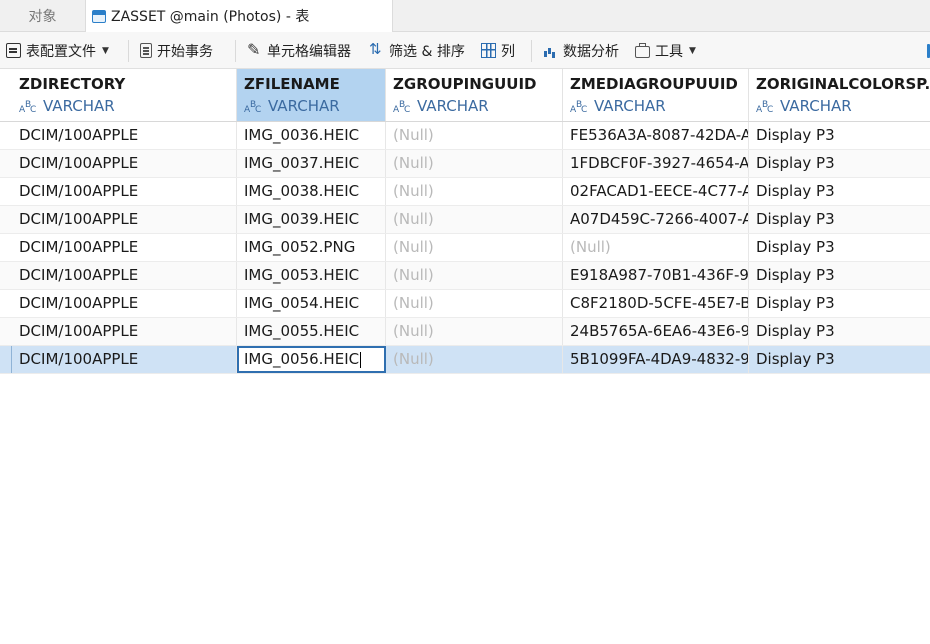  Describe the element at coordinates (474, 95) in the screenshot. I see `column-header-zgroupinguuid: ZGROUPINGUUID ABC VARCHAR` at that location.